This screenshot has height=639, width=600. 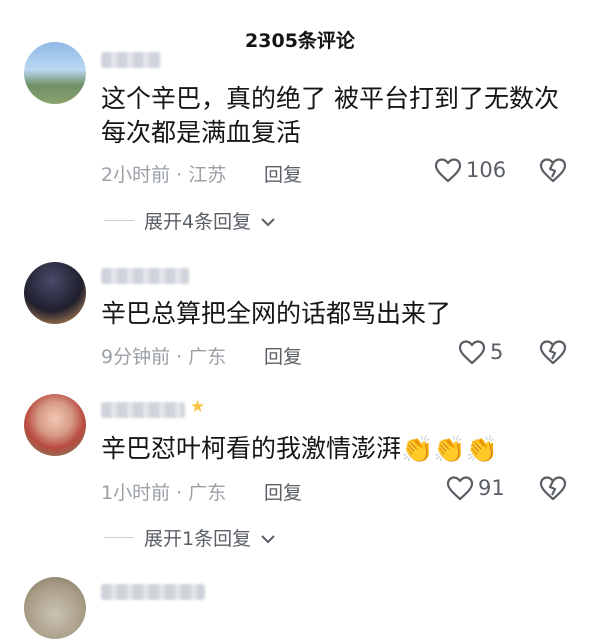 I want to click on comment-text: 辛巴怼叶柯看的我激情澎湃👏👏👏, so click(x=300, y=449).